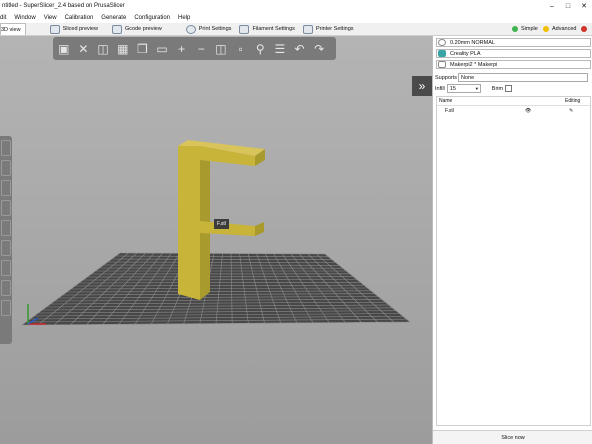  I want to click on tab-sliced-preview: Sliced preview, so click(75, 29).